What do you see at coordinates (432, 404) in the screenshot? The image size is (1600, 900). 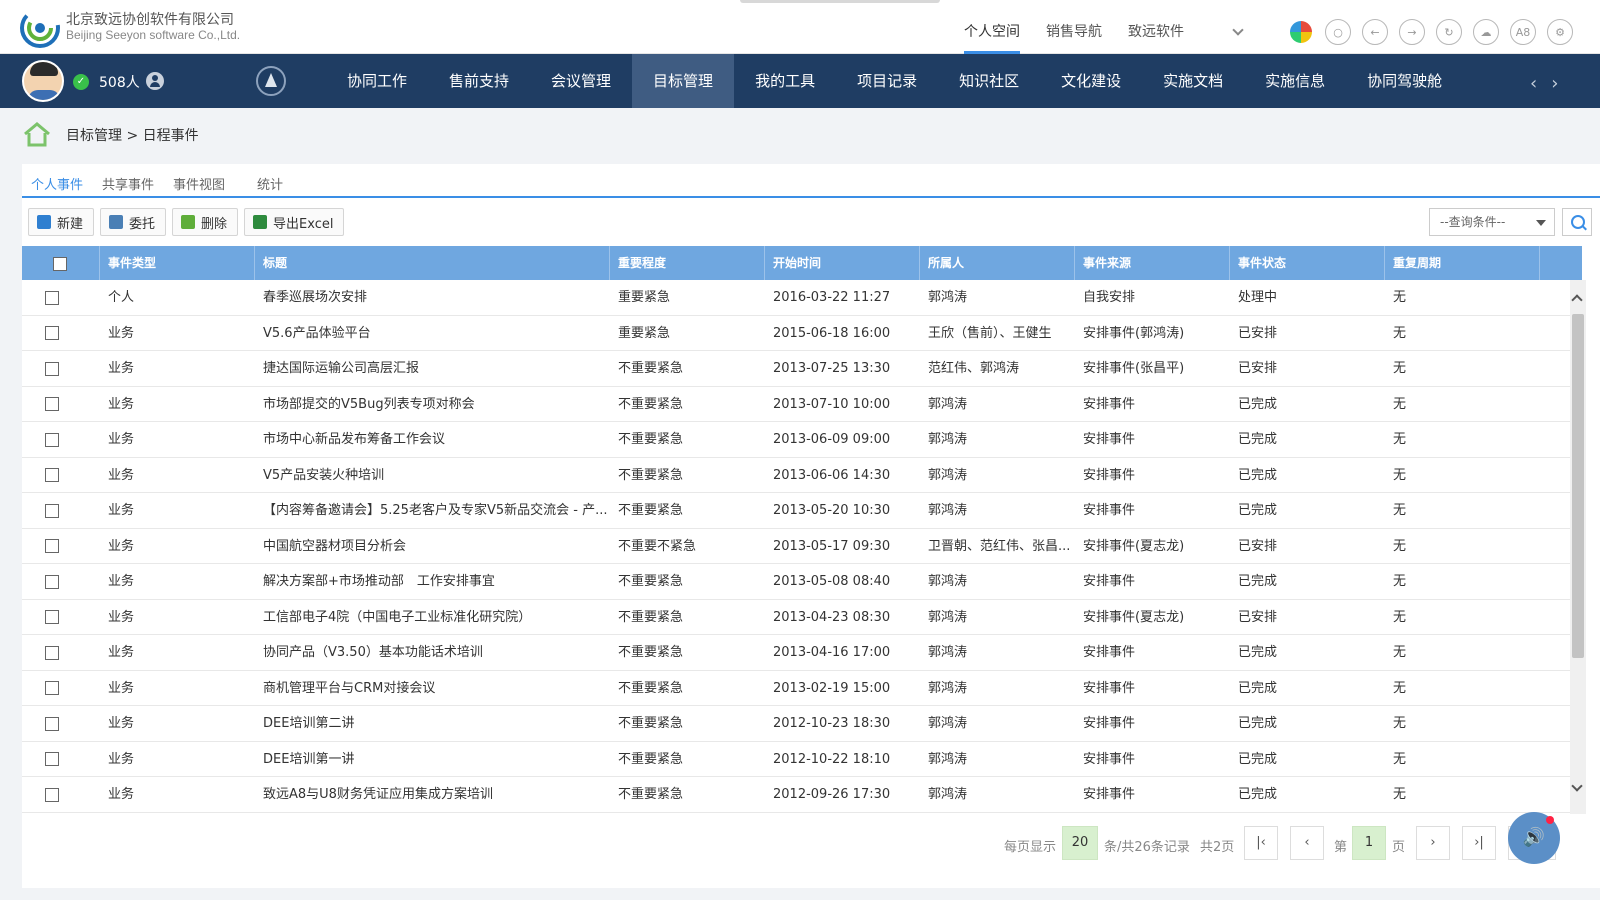 I see `cell-title: 市场部提交的V5Bug列表专项对称会` at bounding box center [432, 404].